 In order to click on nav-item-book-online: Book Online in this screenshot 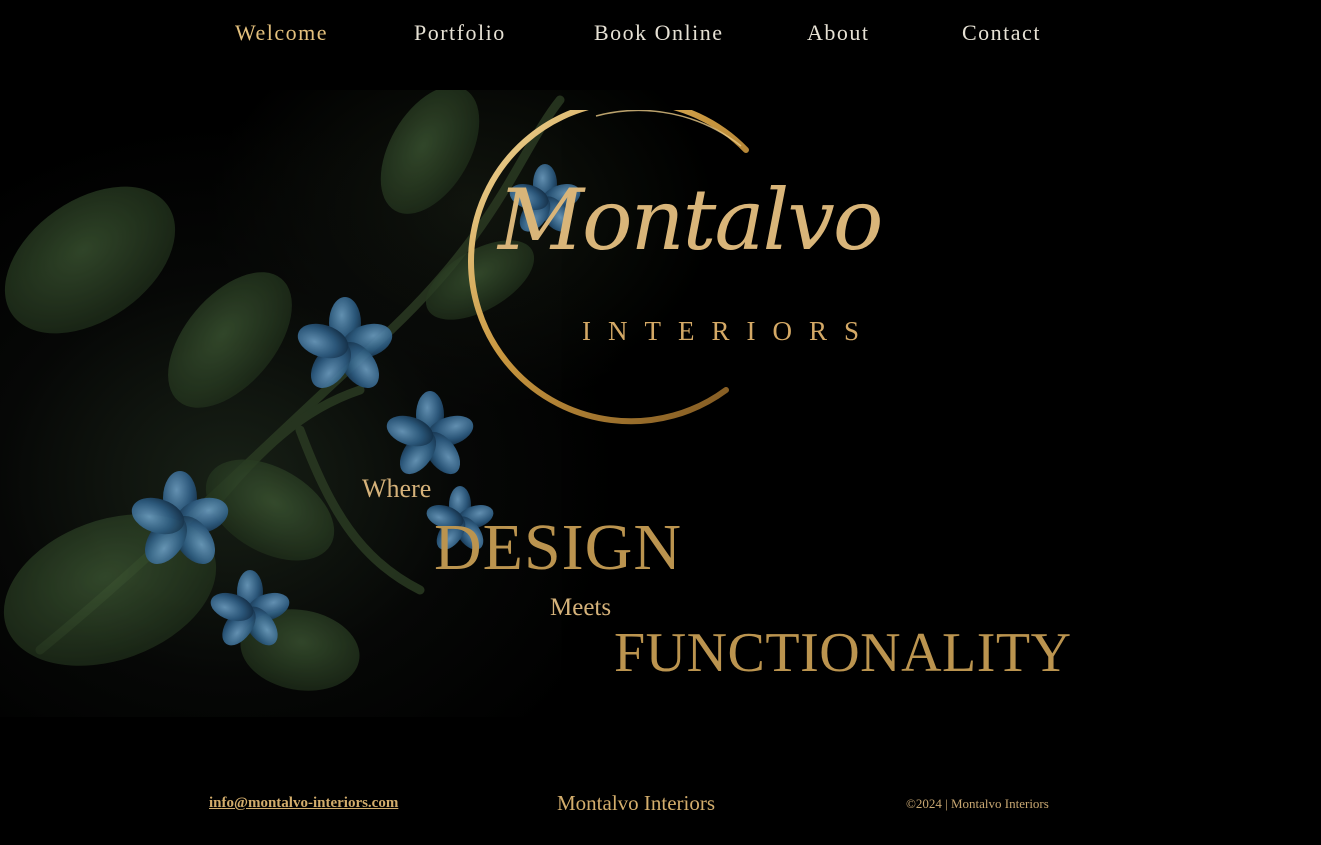, I will do `click(659, 33)`.